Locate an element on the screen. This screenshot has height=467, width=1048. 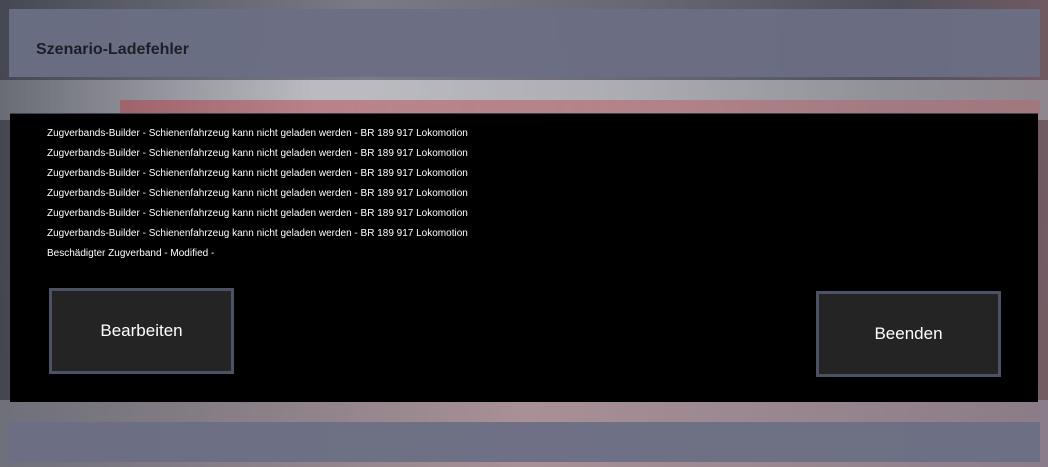
quit-button-label: Beenden is located at coordinates (908, 333).